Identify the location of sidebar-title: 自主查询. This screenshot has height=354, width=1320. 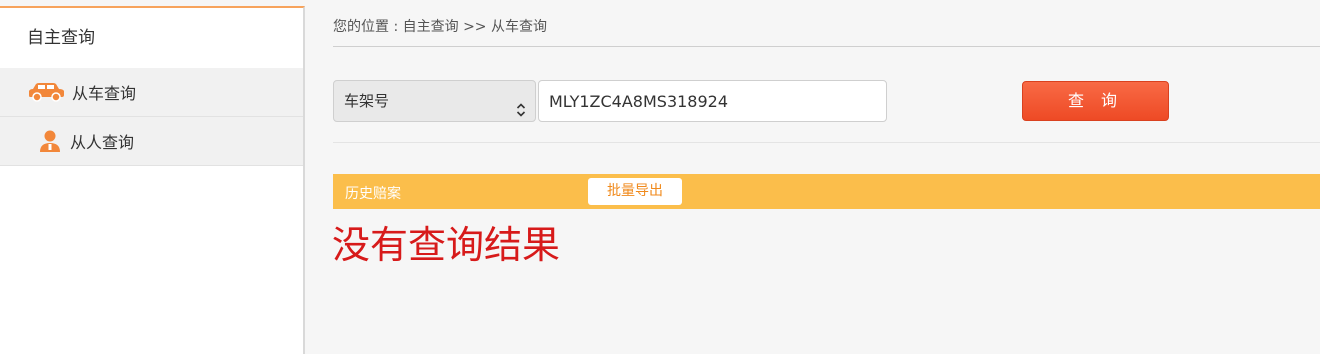
(61, 38).